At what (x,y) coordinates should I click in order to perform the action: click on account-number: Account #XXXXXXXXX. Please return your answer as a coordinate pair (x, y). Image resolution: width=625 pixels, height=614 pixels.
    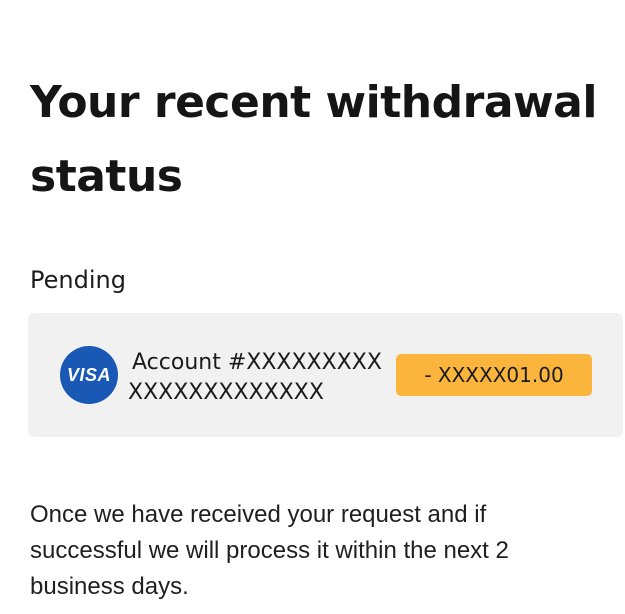
    Looking at the image, I should click on (257, 362).